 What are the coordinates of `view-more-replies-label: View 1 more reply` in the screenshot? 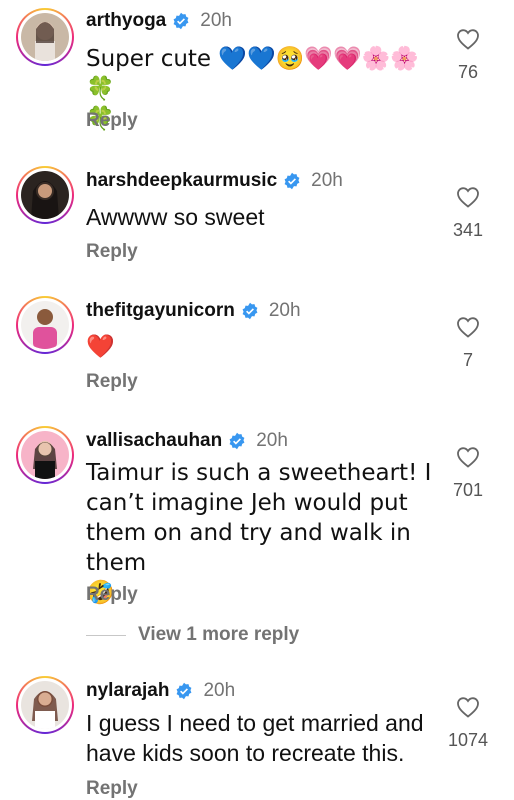 It's located at (218, 635).